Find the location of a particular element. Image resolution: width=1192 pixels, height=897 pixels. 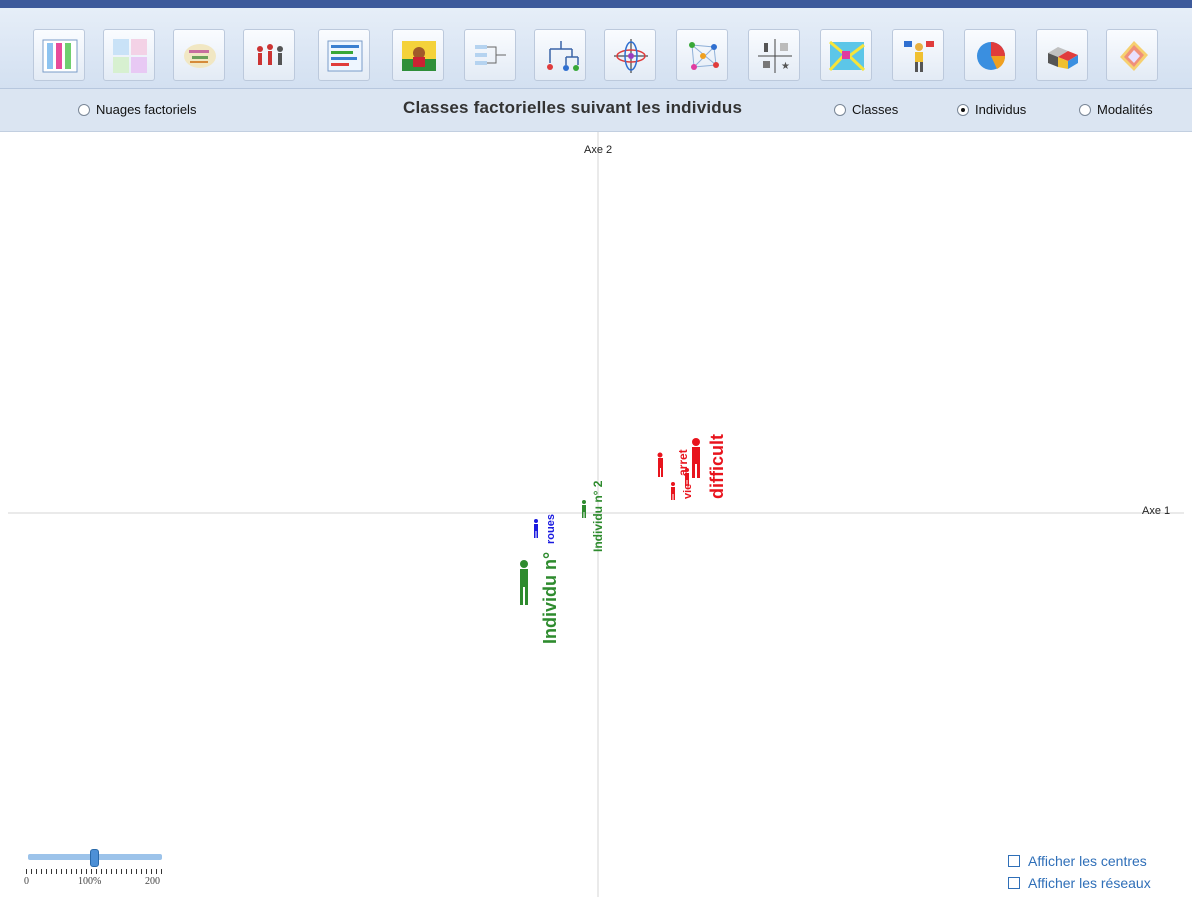

flow-icon is located at coordinates (490, 55).